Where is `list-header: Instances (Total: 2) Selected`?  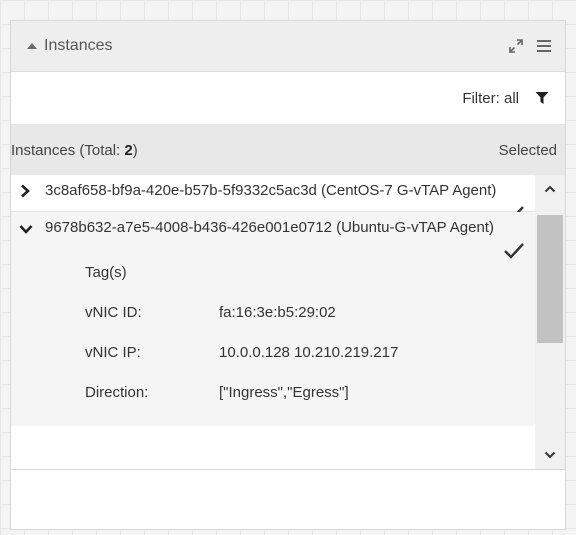 list-header: Instances (Total: 2) Selected is located at coordinates (288, 150).